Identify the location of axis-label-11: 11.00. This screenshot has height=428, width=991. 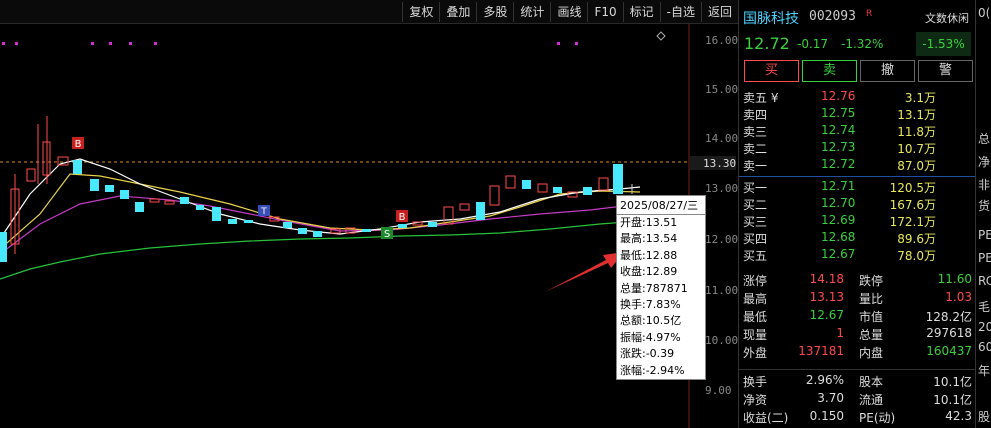
(721, 290).